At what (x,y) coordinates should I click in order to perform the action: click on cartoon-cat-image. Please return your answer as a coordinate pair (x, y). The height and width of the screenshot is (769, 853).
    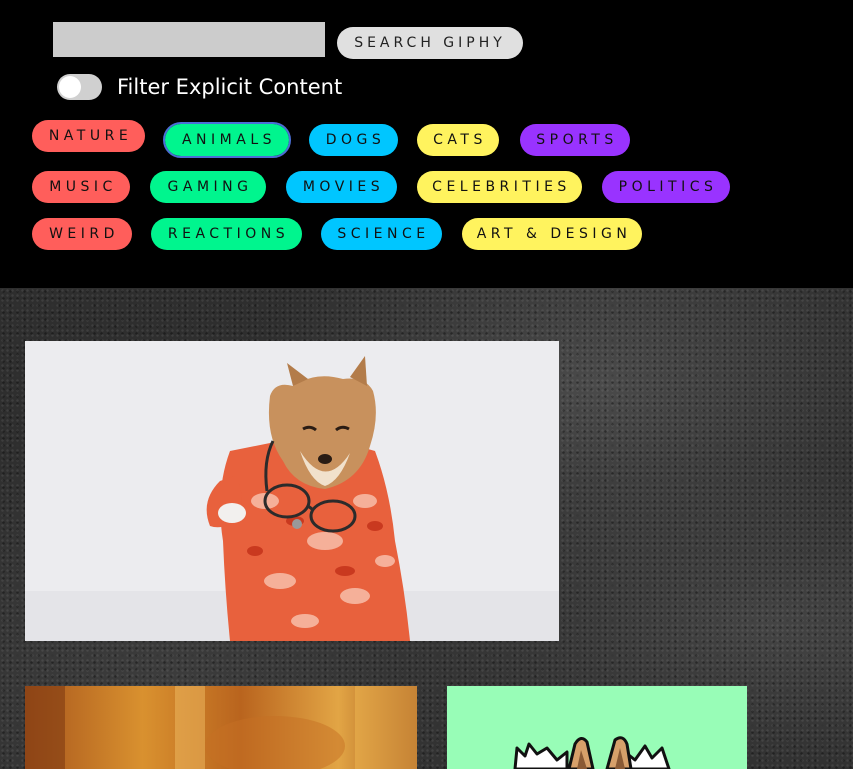
    Looking at the image, I should click on (597, 727).